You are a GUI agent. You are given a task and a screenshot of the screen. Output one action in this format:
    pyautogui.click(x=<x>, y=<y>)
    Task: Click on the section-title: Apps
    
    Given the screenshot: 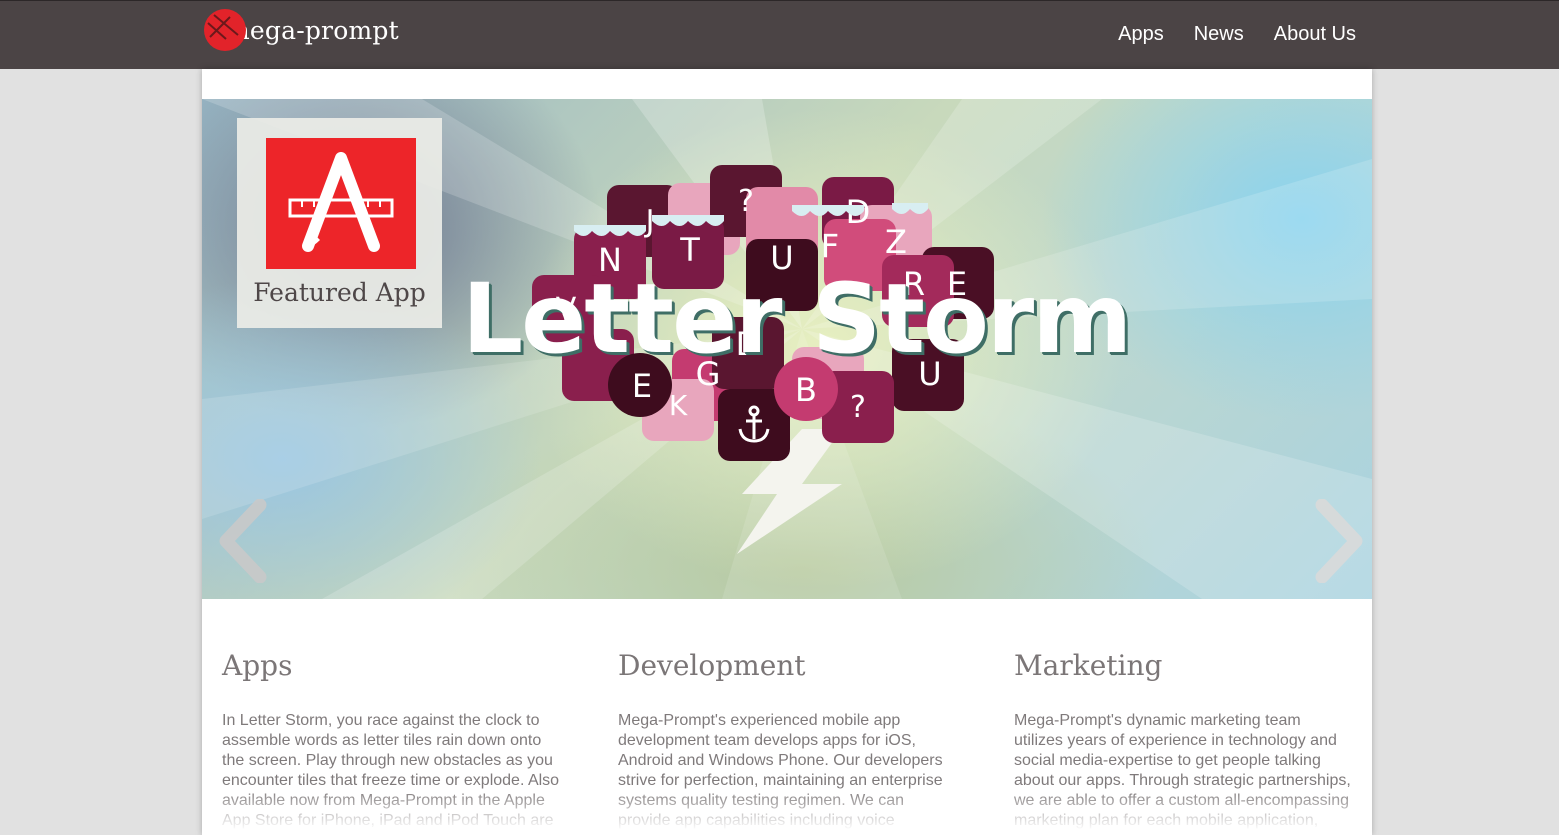 What is the action you would take?
    pyautogui.click(x=257, y=665)
    